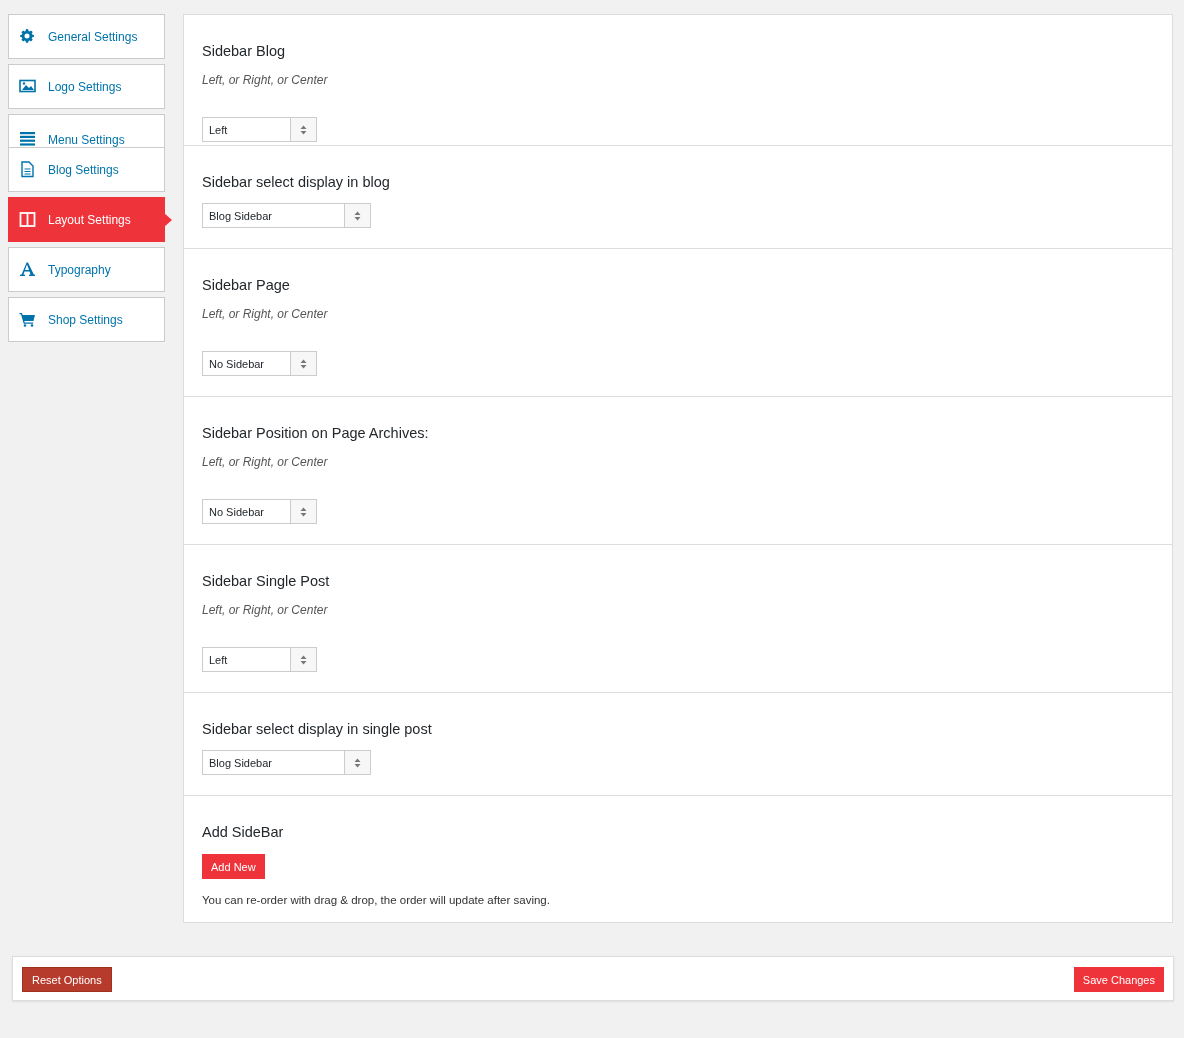  Describe the element at coordinates (27, 86) in the screenshot. I see `image-icon` at that location.